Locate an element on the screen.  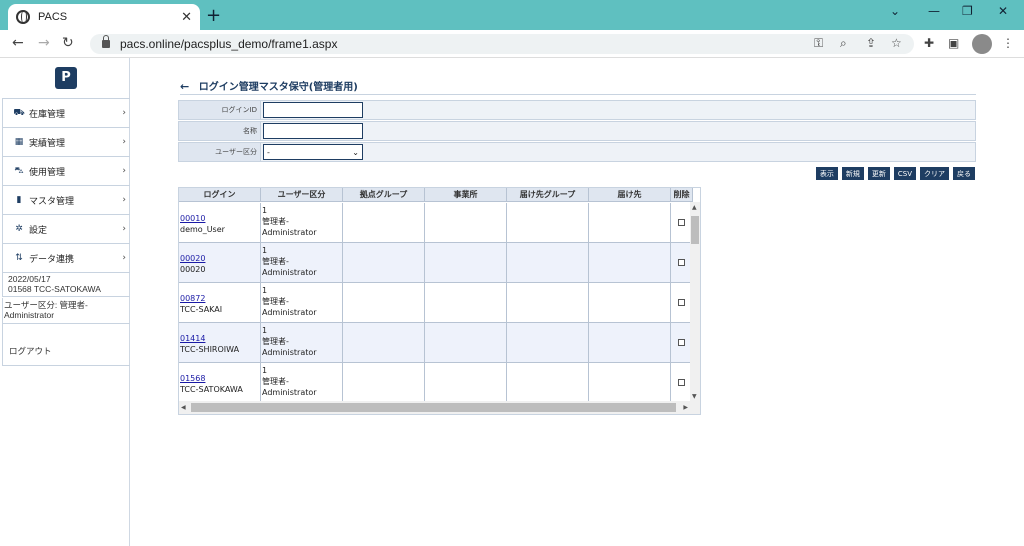
logo: P is located at coordinates (66, 78).